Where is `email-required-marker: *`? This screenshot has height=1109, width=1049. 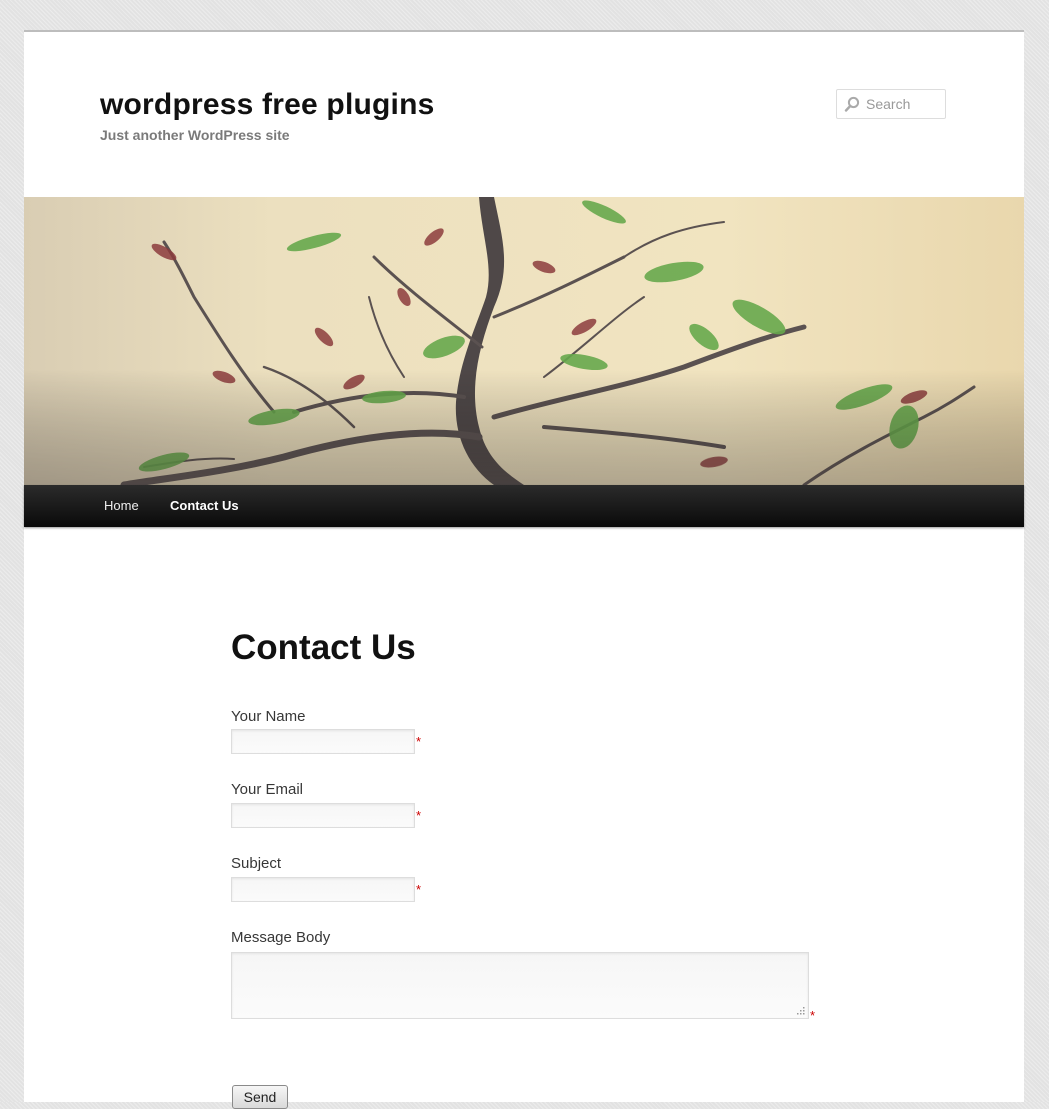 email-required-marker: * is located at coordinates (419, 815).